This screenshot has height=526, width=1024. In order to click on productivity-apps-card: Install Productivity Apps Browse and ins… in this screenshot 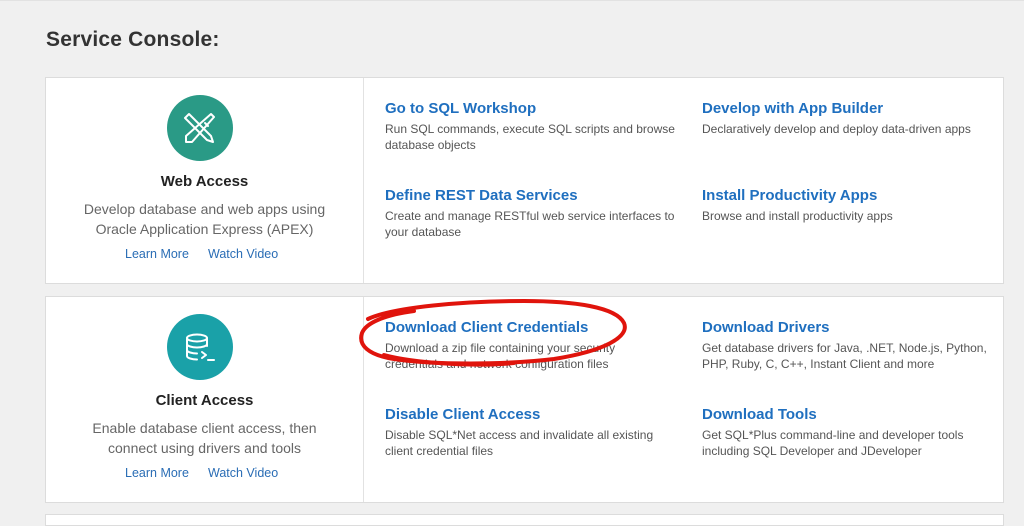, I will do `click(847, 205)`.